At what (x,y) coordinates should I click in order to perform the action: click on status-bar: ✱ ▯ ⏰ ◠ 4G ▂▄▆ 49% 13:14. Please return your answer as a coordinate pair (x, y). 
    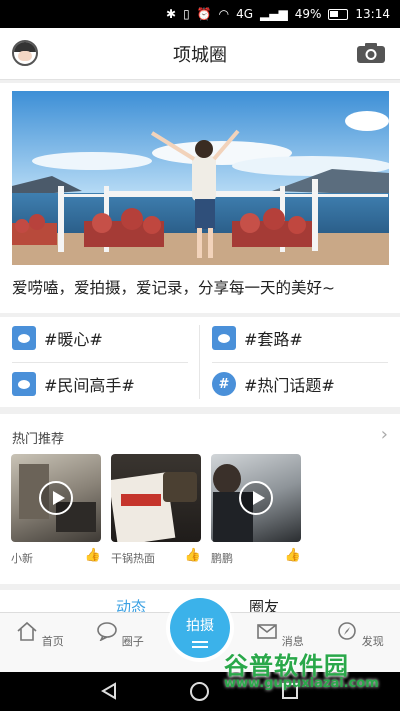
    Looking at the image, I should click on (200, 14).